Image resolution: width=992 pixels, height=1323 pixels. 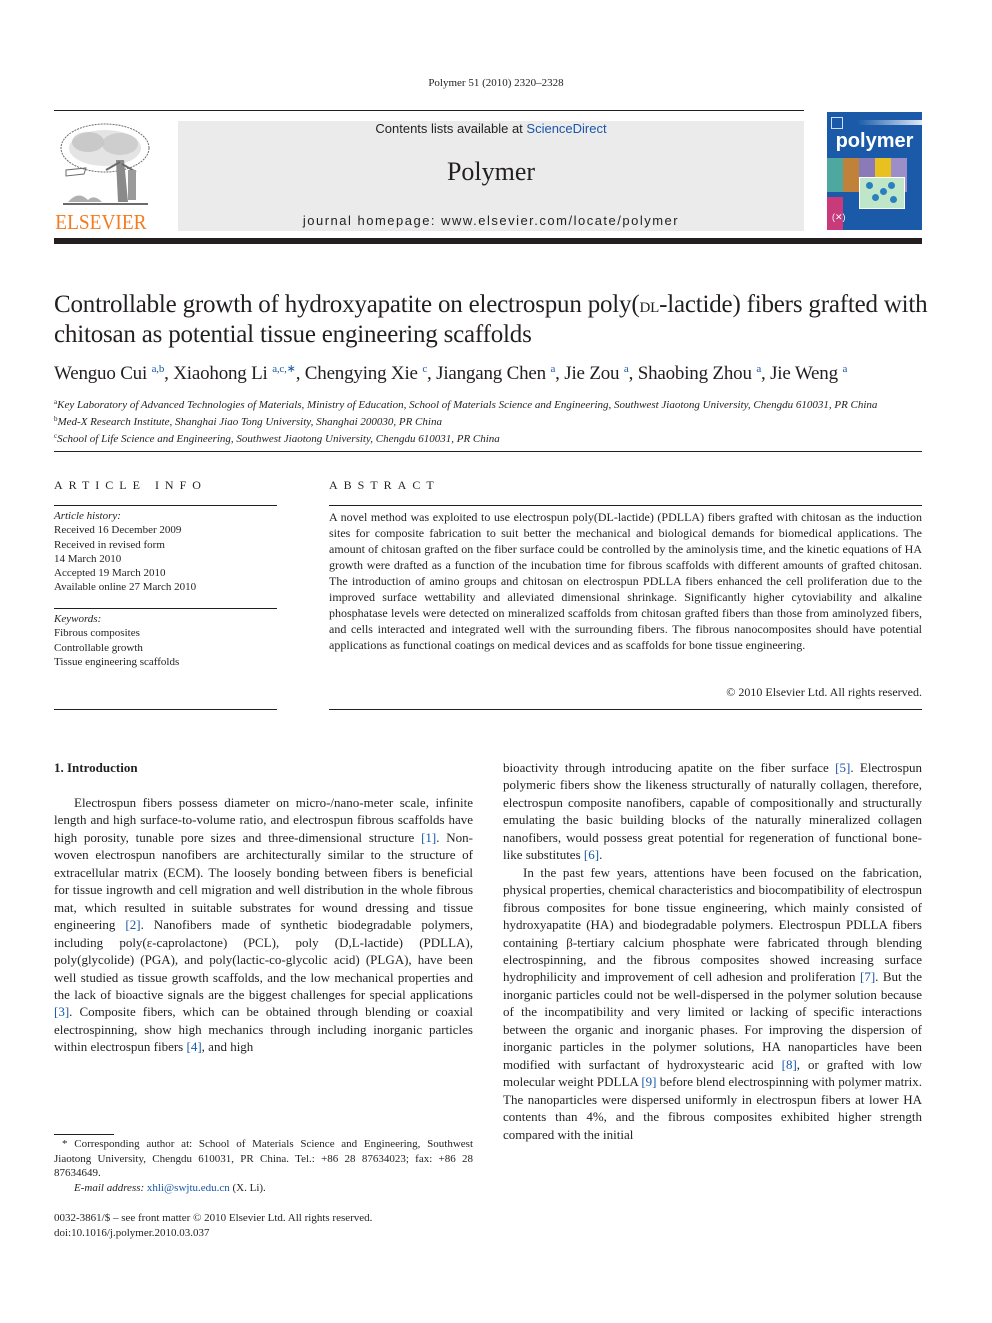 What do you see at coordinates (165, 709) in the screenshot?
I see `article-info-bottom-rule` at bounding box center [165, 709].